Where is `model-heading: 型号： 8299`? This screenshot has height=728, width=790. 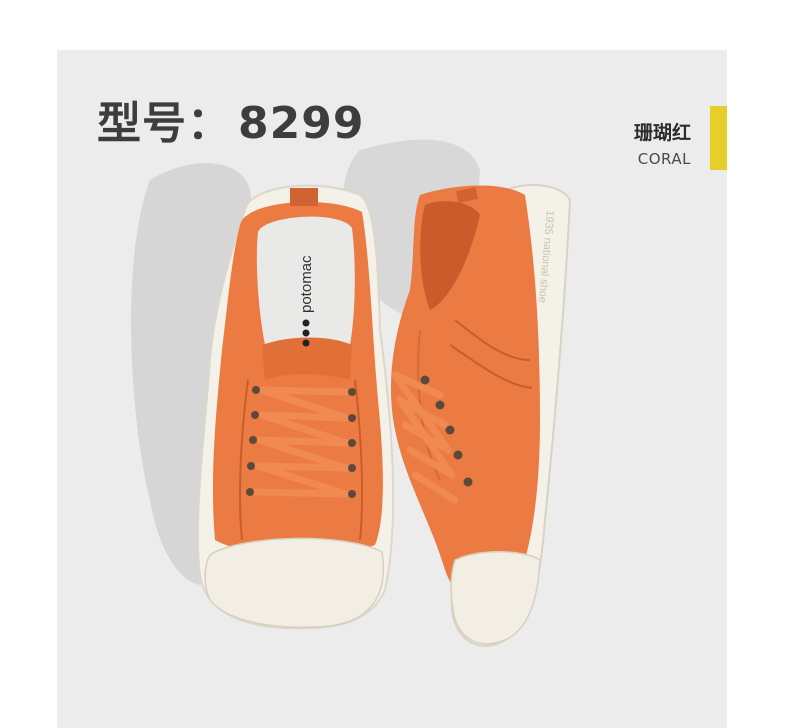
model-heading: 型号： 8299 is located at coordinates (230, 124).